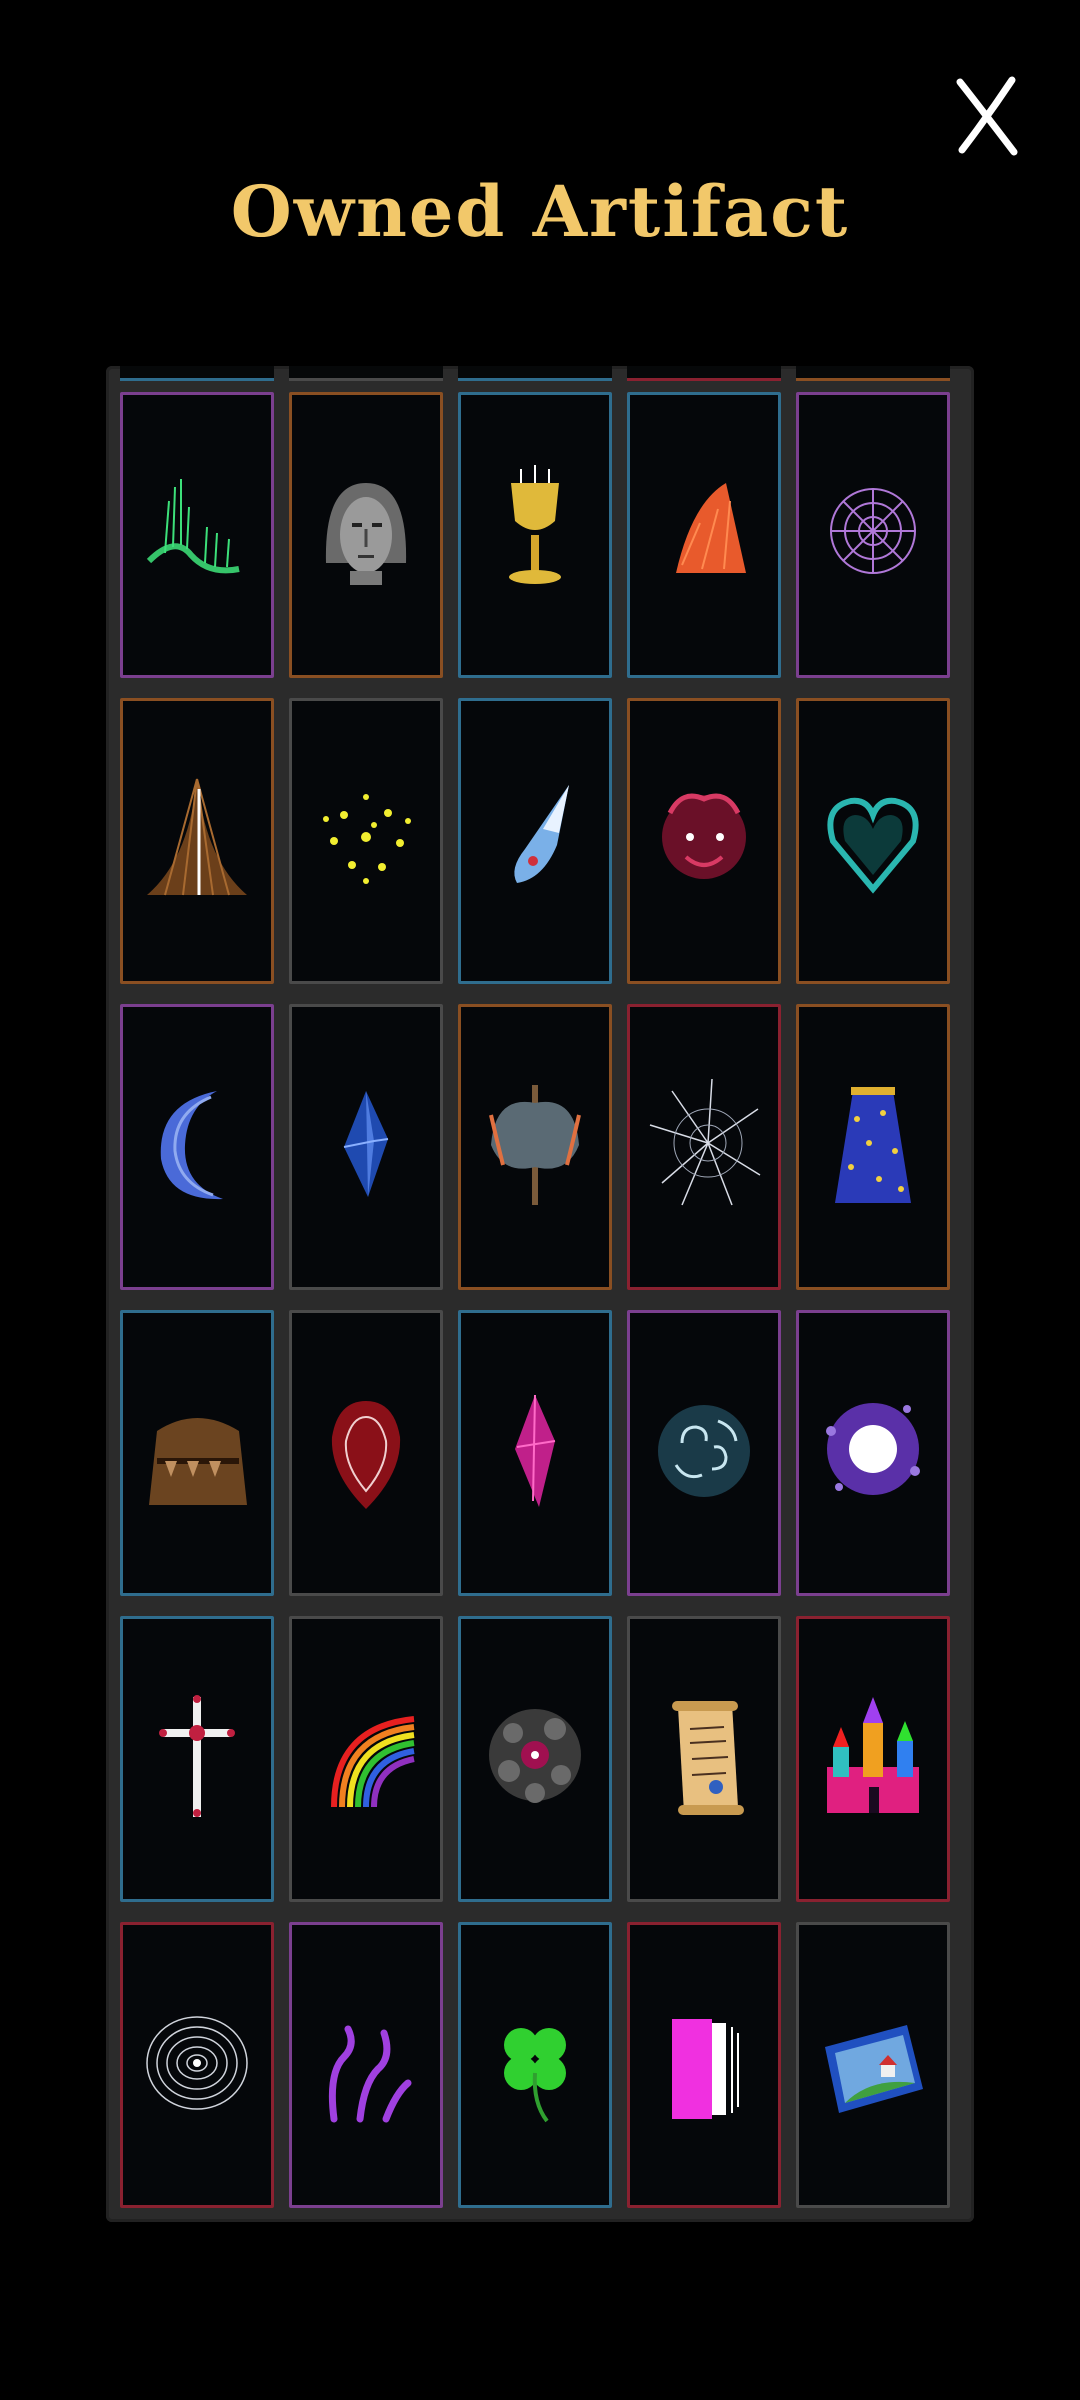 This screenshot has width=1080, height=2400. What do you see at coordinates (873, 1449) in the screenshot?
I see `purple-portal-icon` at bounding box center [873, 1449].